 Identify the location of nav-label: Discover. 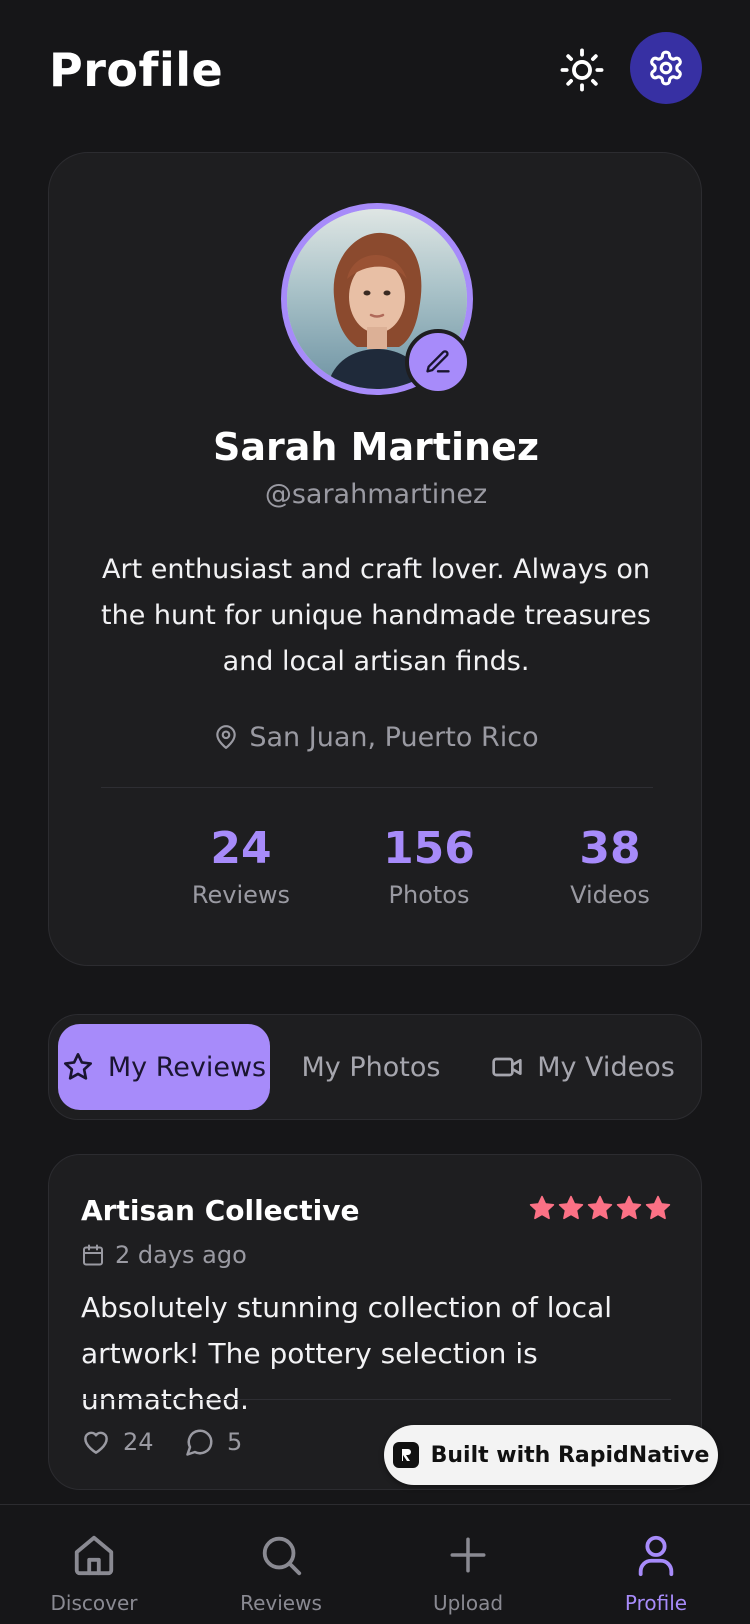
(94, 1603).